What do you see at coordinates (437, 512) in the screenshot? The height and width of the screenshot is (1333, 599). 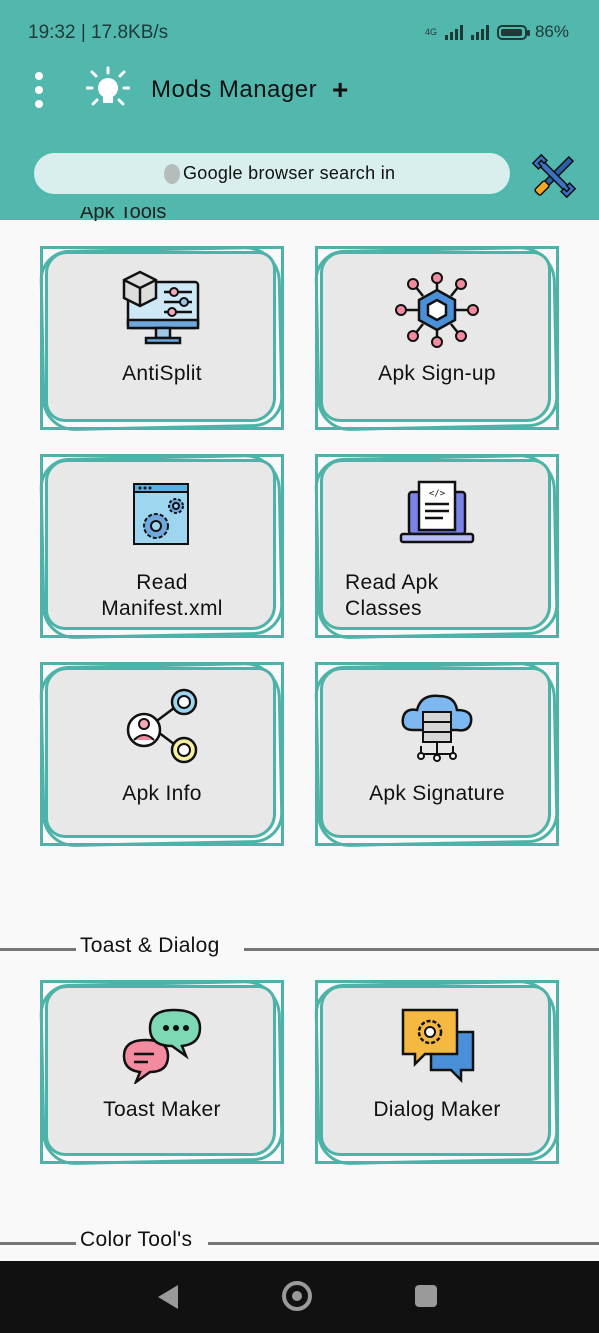 I see `laptop-code-icon: </>` at bounding box center [437, 512].